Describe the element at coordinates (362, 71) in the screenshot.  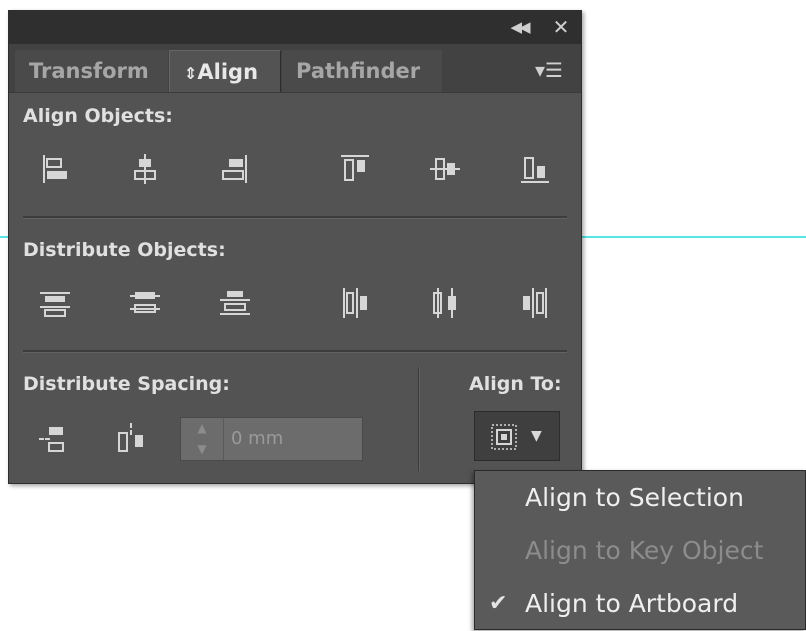
I see `tab-pathfinder: Pathfinder` at that location.